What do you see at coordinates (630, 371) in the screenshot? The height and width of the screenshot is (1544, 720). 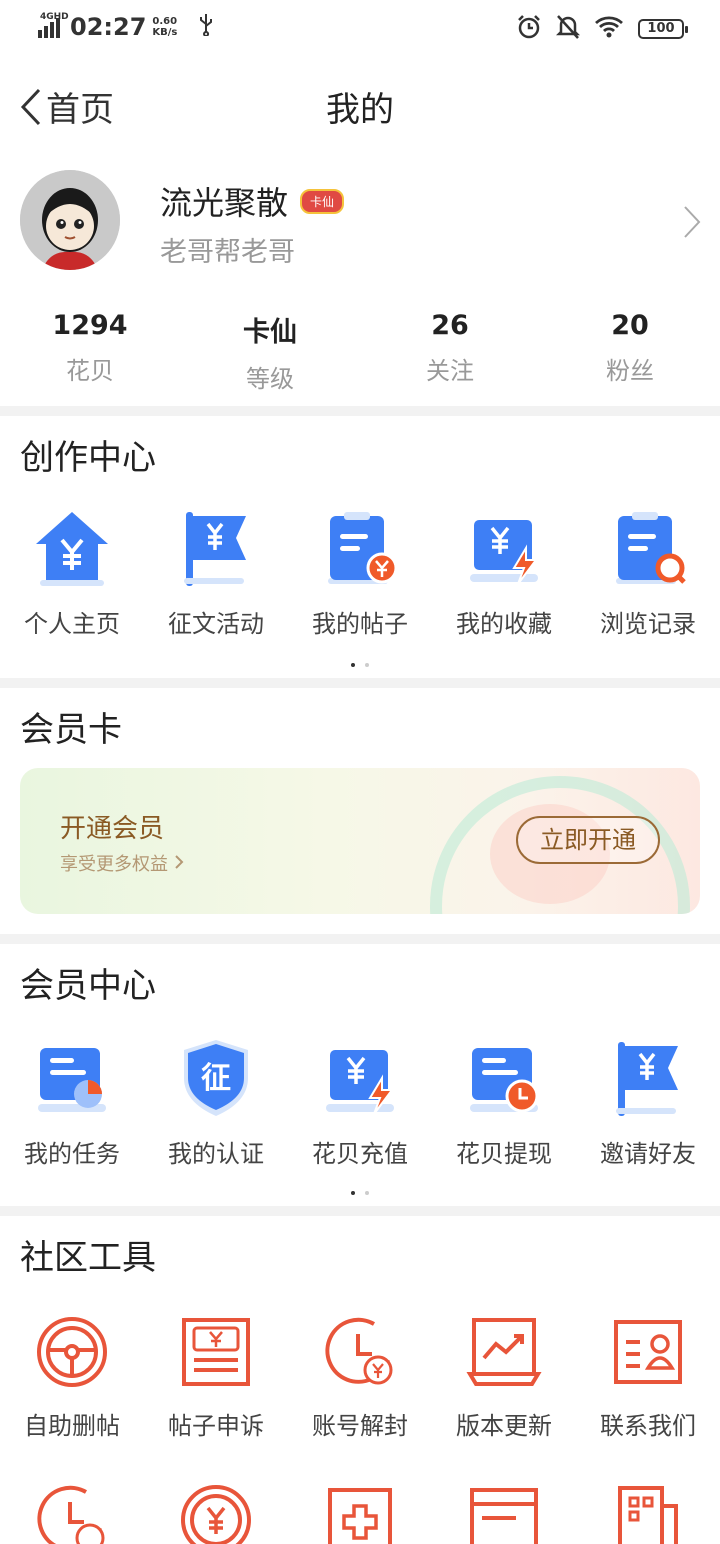 I see `stat-label: 粉丝` at bounding box center [630, 371].